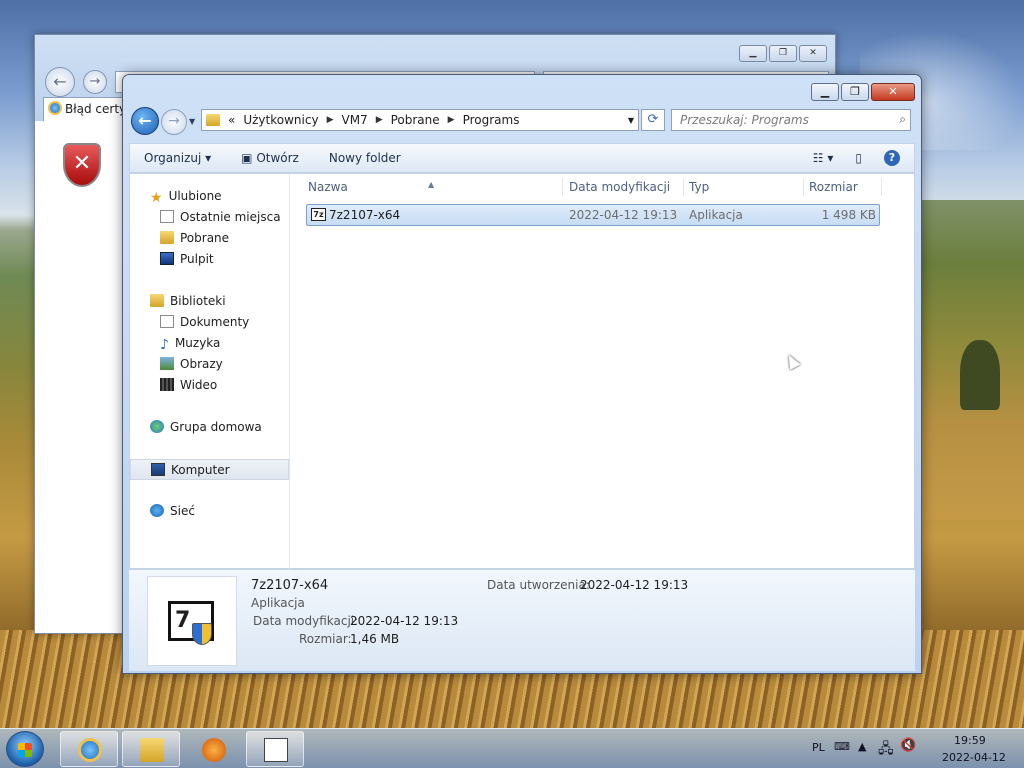 This screenshot has height=768, width=1024. I want to click on media-player-icon, so click(214, 750).